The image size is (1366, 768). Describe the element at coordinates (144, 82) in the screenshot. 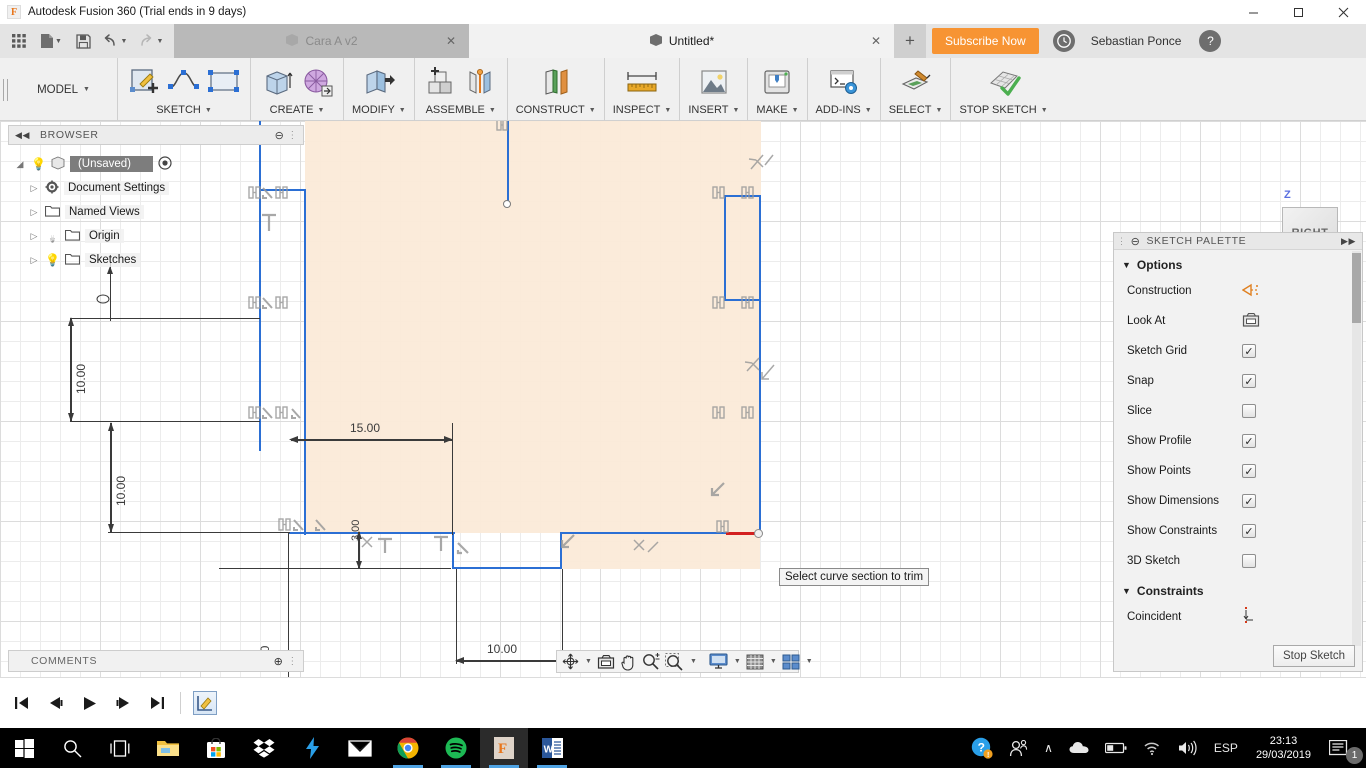

I see `create-sketch-icon` at that location.